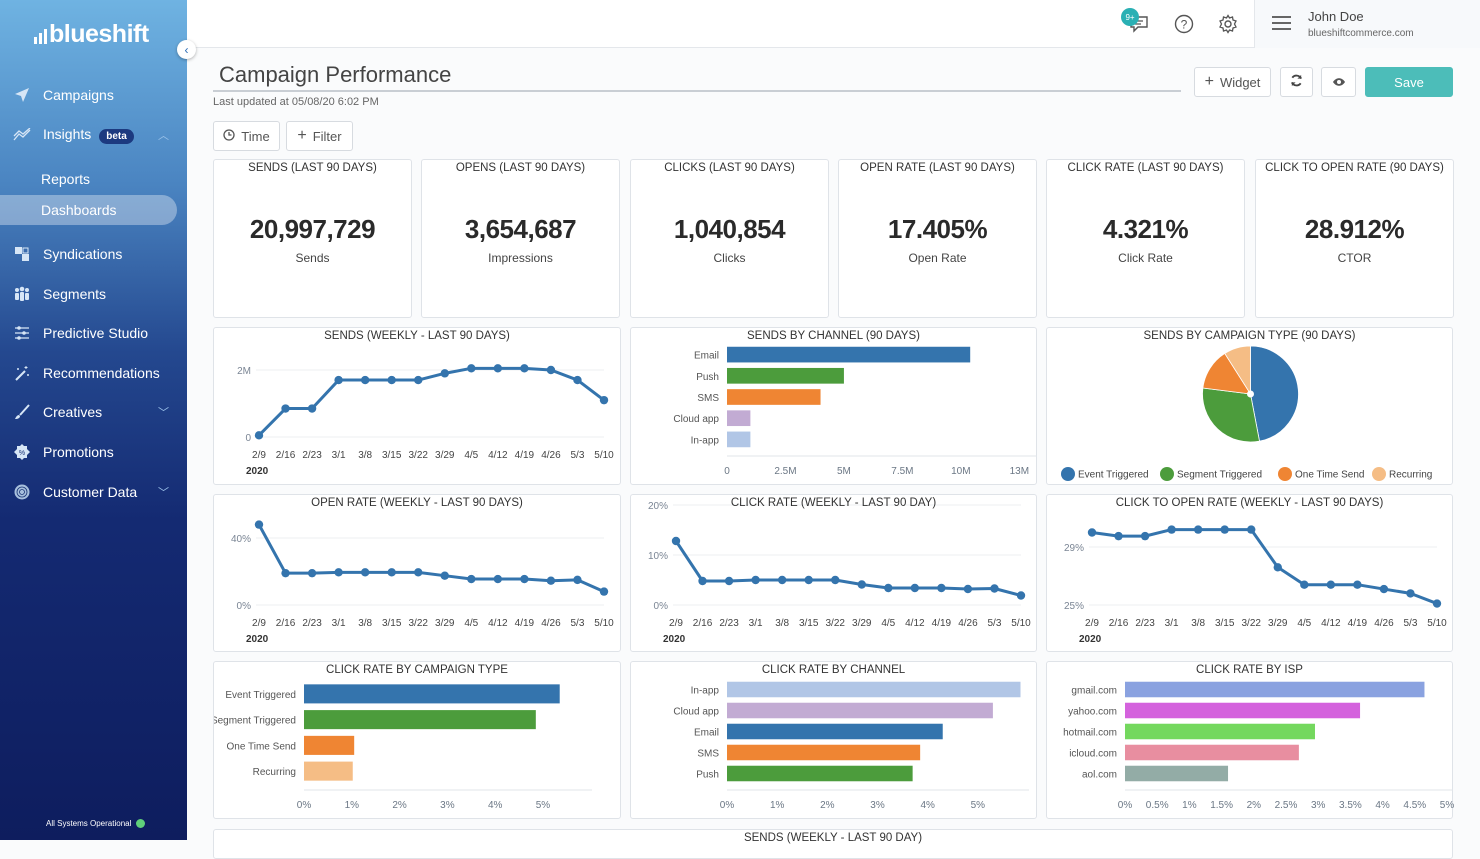 Image resolution: width=1480 pixels, height=859 pixels. I want to click on sidebar-subitem-dashboards: Dashboards, so click(88, 210).